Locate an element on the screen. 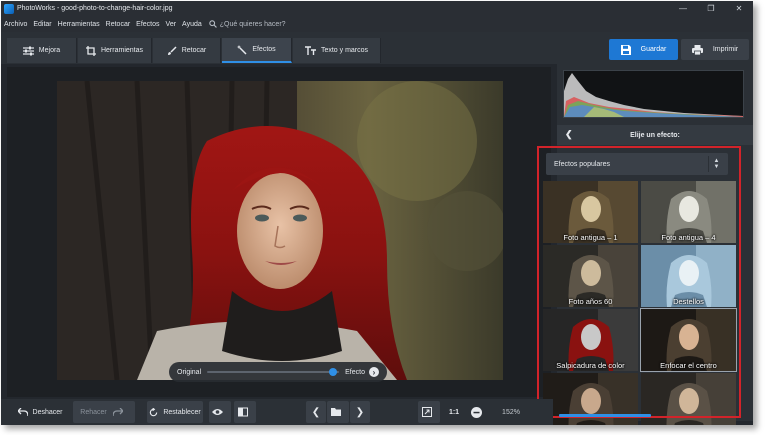 This screenshot has width=765, height=435. magic-wand-icon is located at coordinates (242, 49).